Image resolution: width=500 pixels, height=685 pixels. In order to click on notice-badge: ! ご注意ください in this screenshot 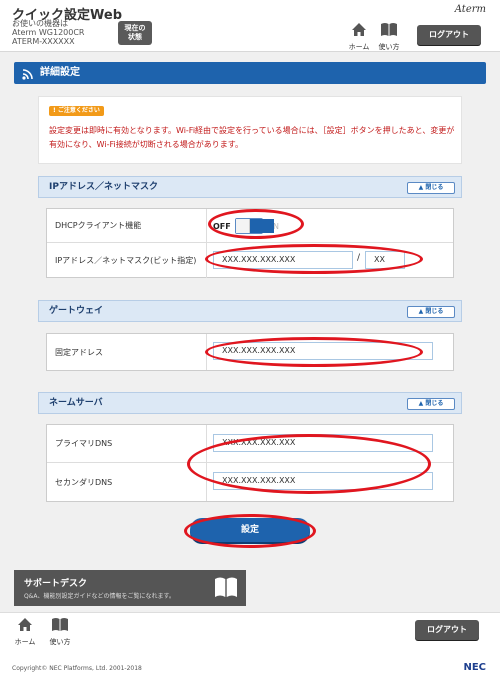, I will do `click(76, 111)`.